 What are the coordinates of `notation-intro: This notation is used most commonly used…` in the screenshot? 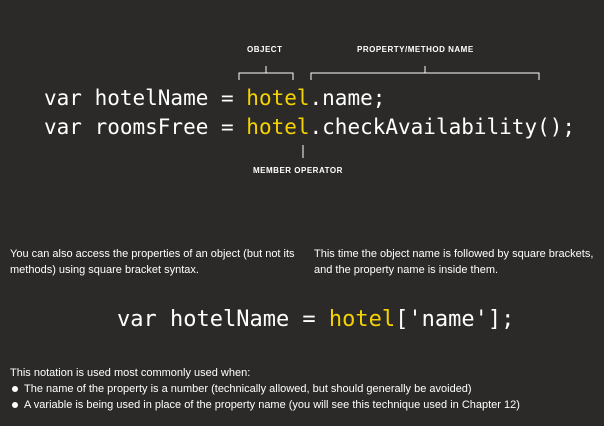 It's located at (130, 373).